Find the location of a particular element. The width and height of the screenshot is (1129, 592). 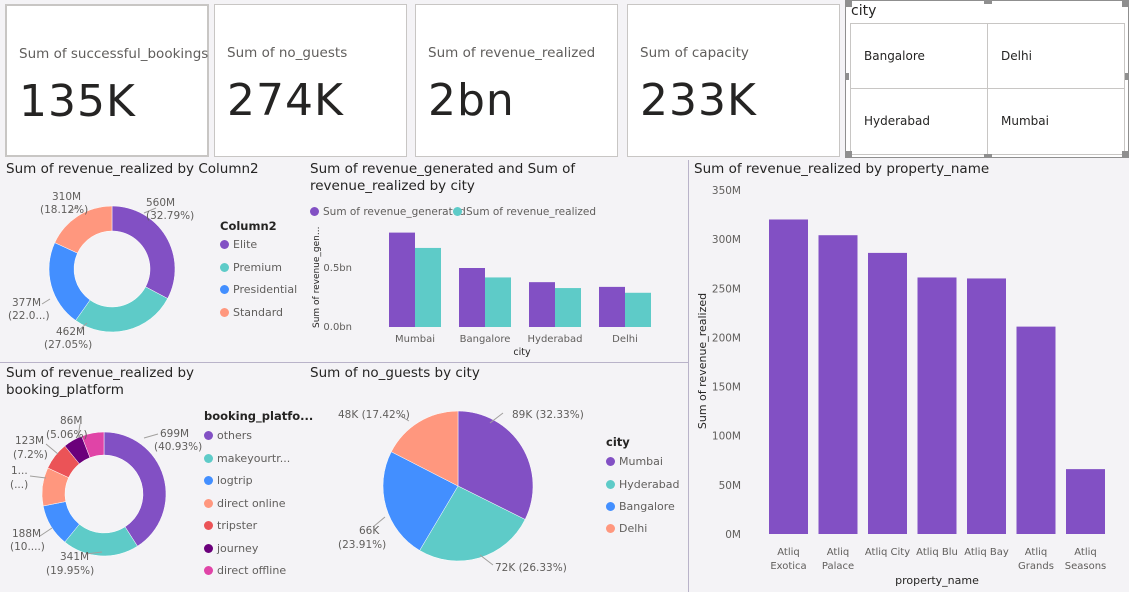

slice-label: (32.79%) is located at coordinates (170, 216).